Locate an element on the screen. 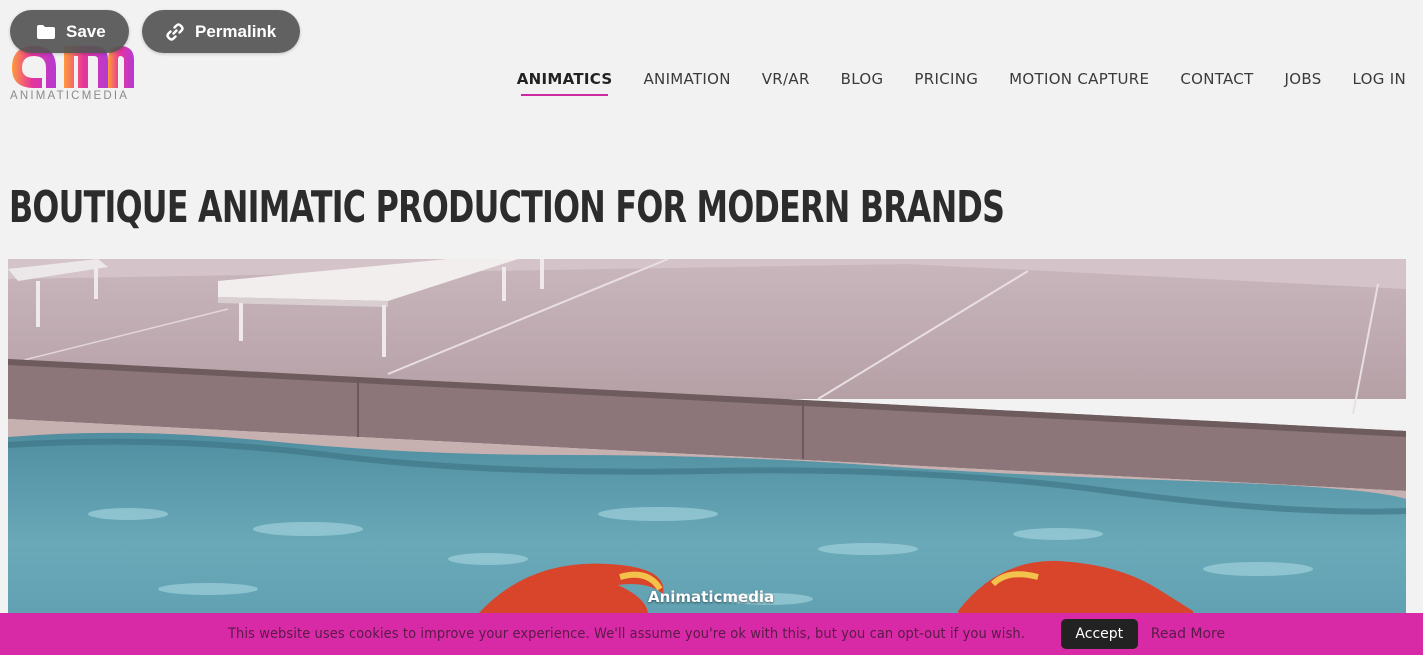 The image size is (1423, 655). permalink-label: Permalink is located at coordinates (236, 31).